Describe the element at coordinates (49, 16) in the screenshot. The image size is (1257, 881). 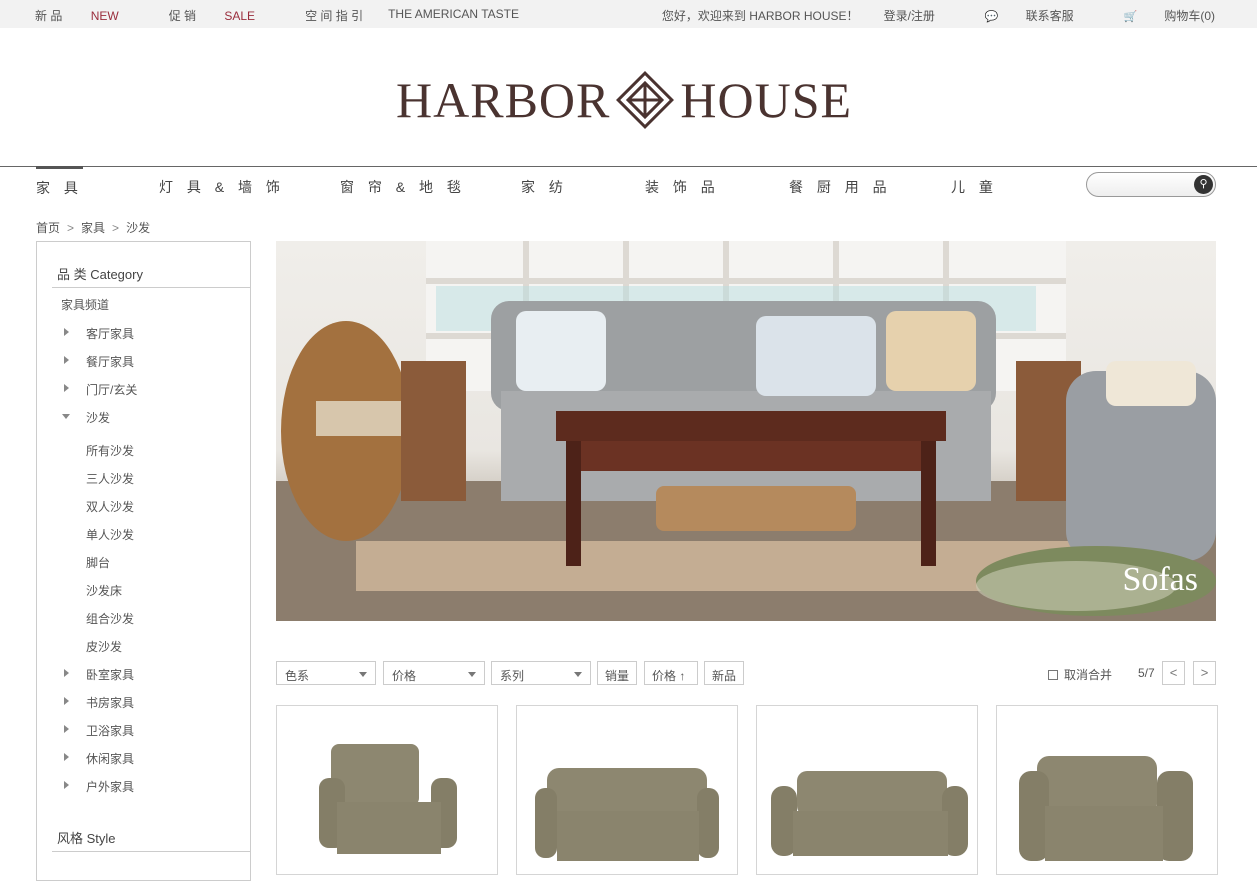
I see `new-label: 新 品` at that location.